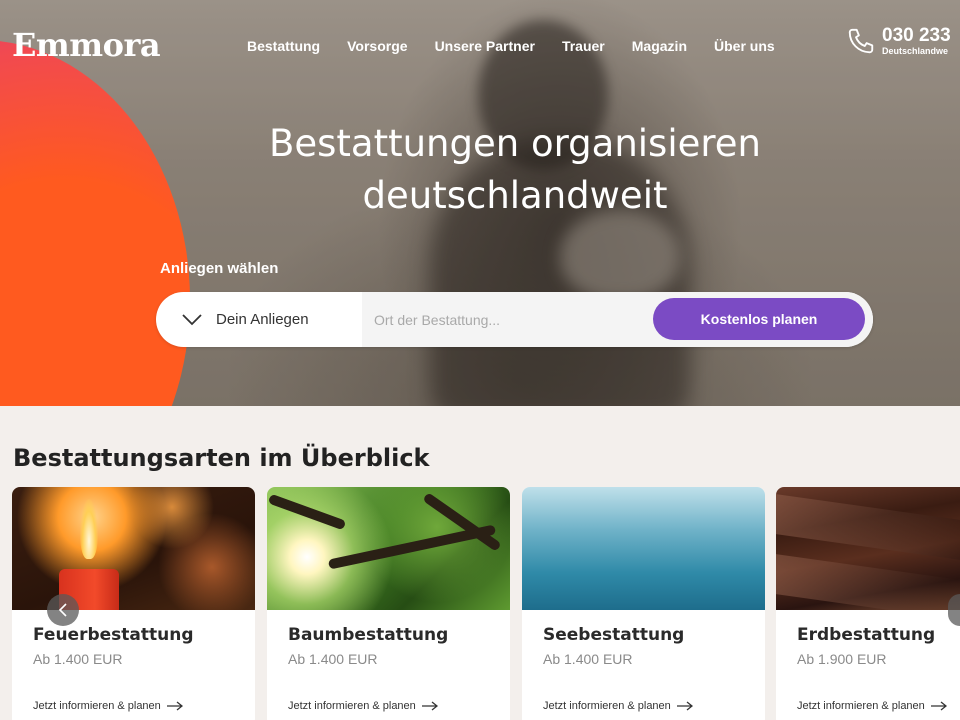 This screenshot has width=960, height=720. Describe the element at coordinates (643, 548) in the screenshot. I see `card-image-sea` at that location.